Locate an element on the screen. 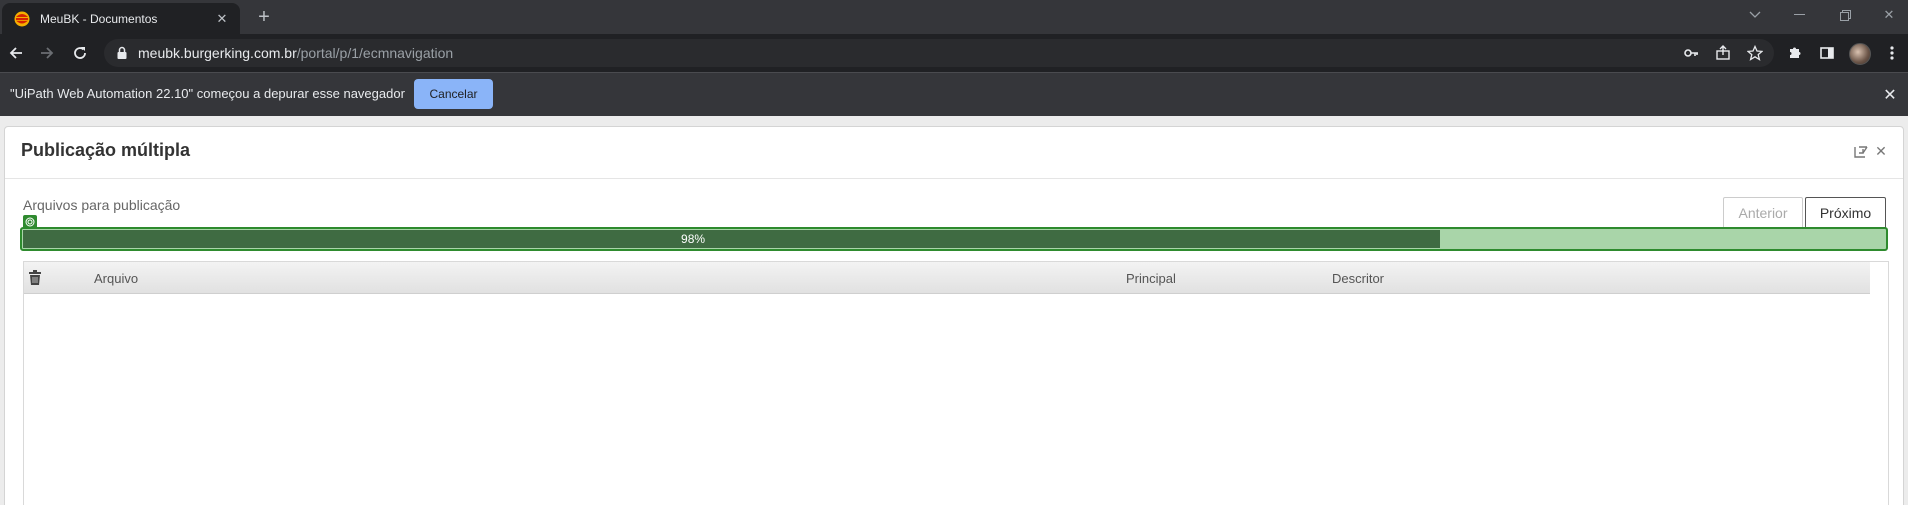 The height and width of the screenshot is (505, 1908). minimize-icon is located at coordinates (1799, 15).